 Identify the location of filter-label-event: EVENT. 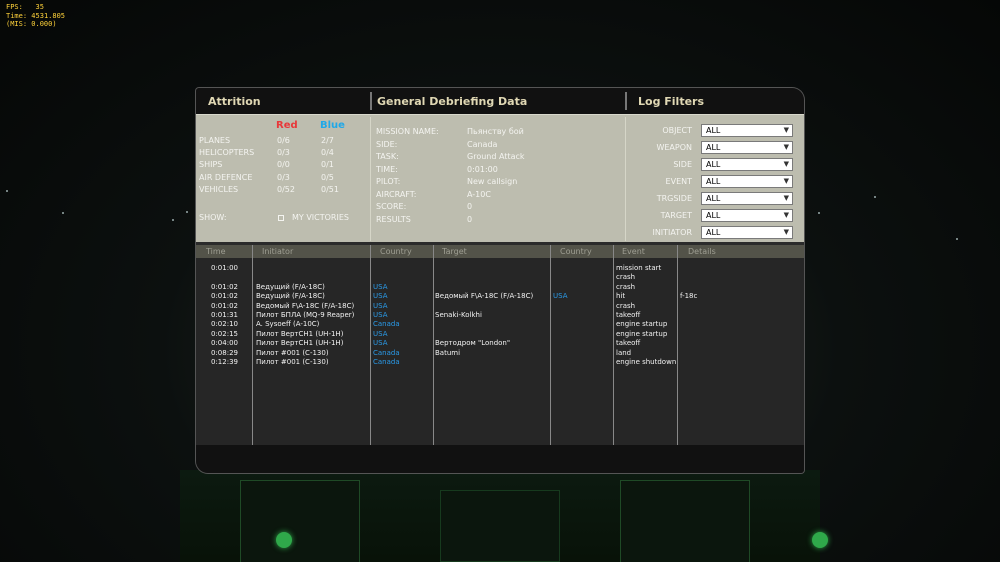
(678, 181).